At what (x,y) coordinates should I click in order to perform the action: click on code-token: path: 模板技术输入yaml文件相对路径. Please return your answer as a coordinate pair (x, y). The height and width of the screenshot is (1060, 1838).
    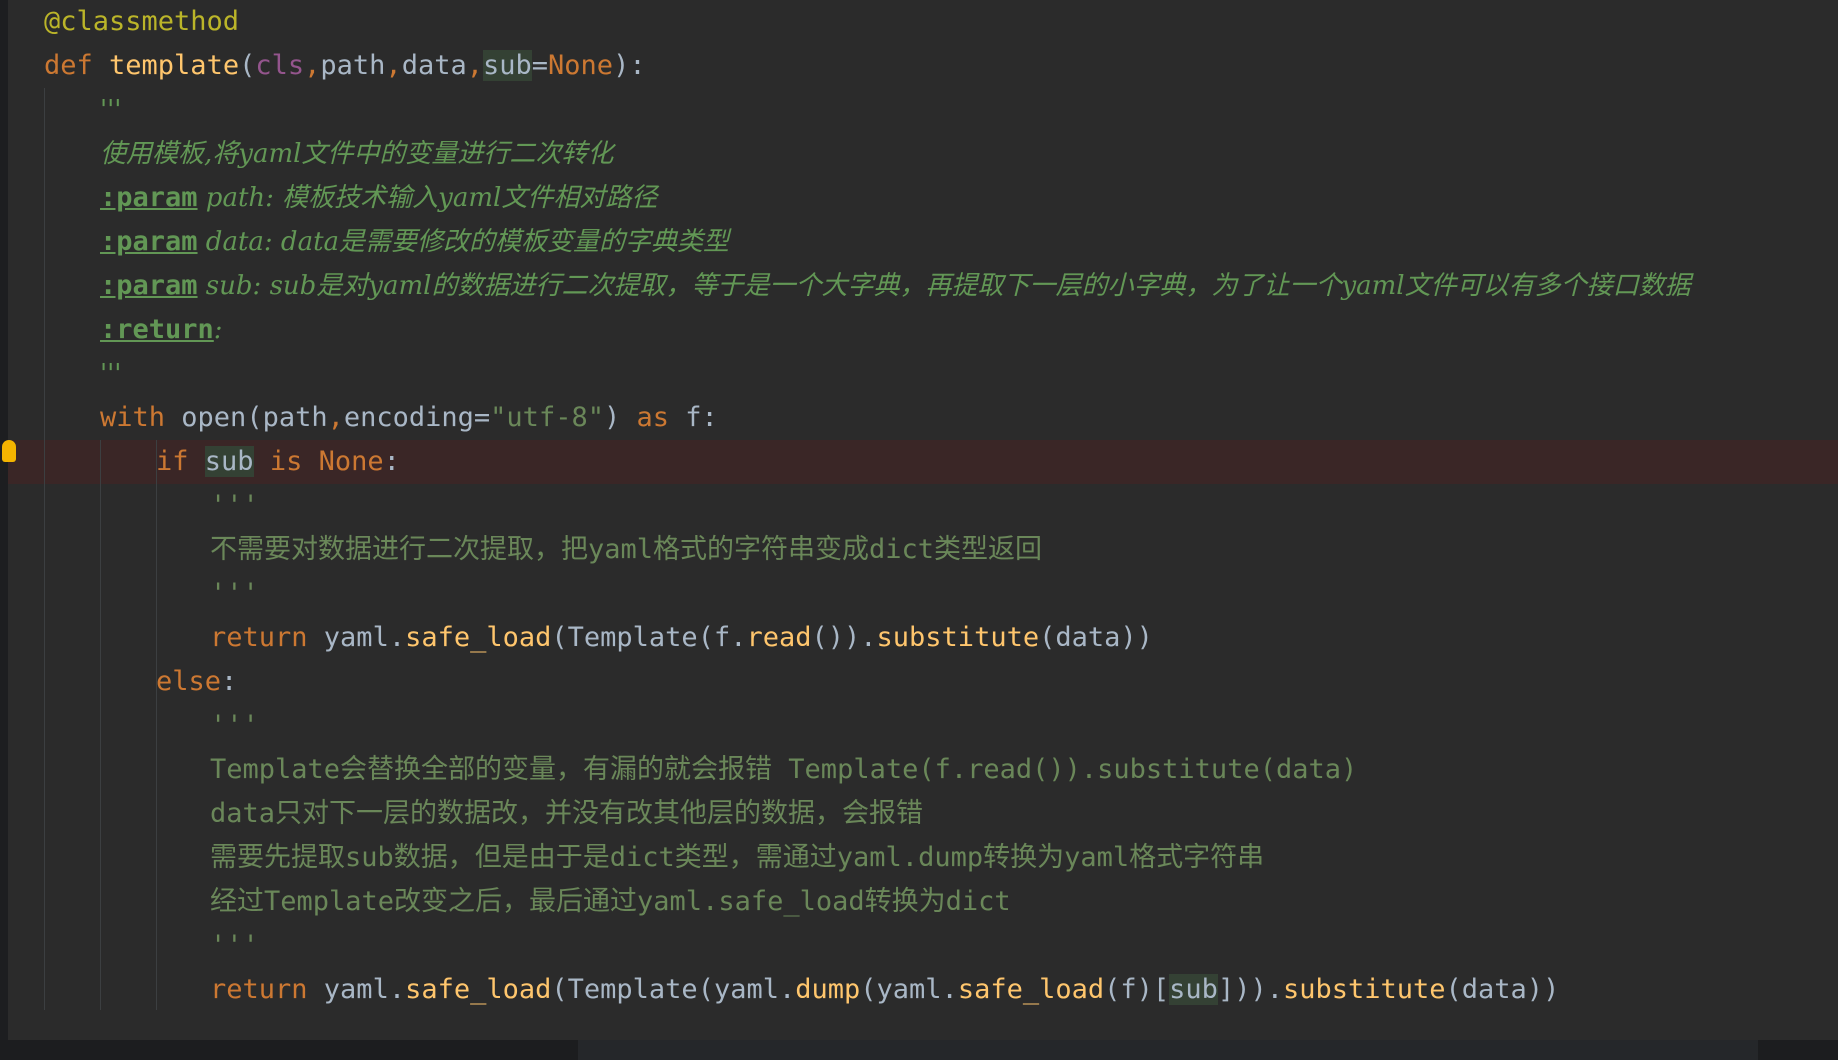
    Looking at the image, I should click on (427, 198).